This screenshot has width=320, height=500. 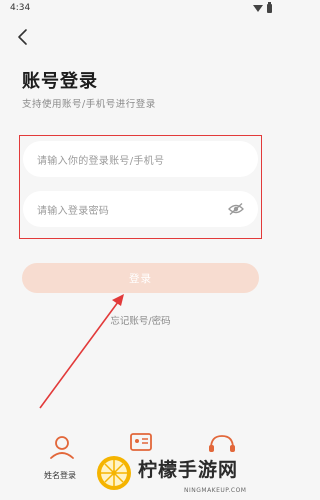 I want to click on lemon-logo, so click(x=114, y=473).